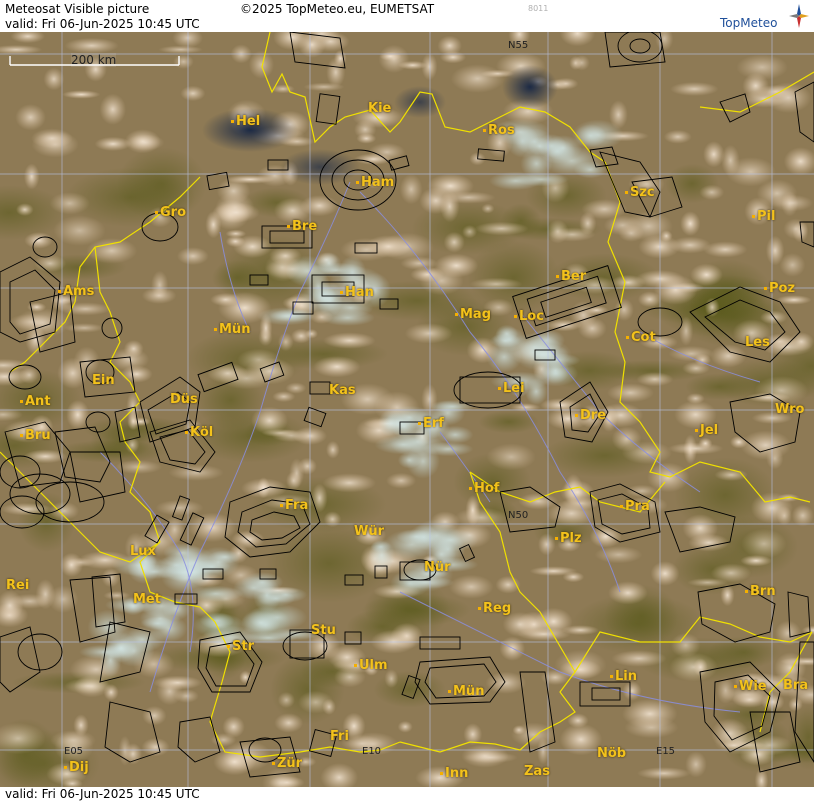 This screenshot has width=814, height=801. I want to click on city-label: Poz, so click(779, 289).